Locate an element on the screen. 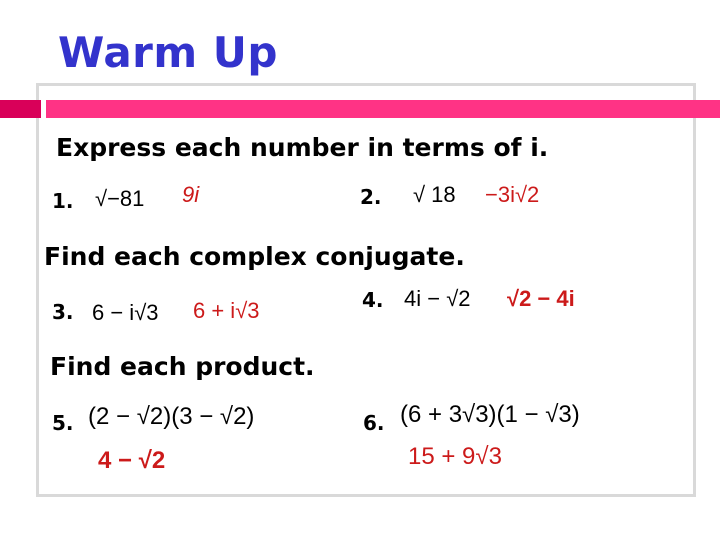 This screenshot has height=540, width=720. problem-4-answer: √2 − 4i is located at coordinates (541, 298).